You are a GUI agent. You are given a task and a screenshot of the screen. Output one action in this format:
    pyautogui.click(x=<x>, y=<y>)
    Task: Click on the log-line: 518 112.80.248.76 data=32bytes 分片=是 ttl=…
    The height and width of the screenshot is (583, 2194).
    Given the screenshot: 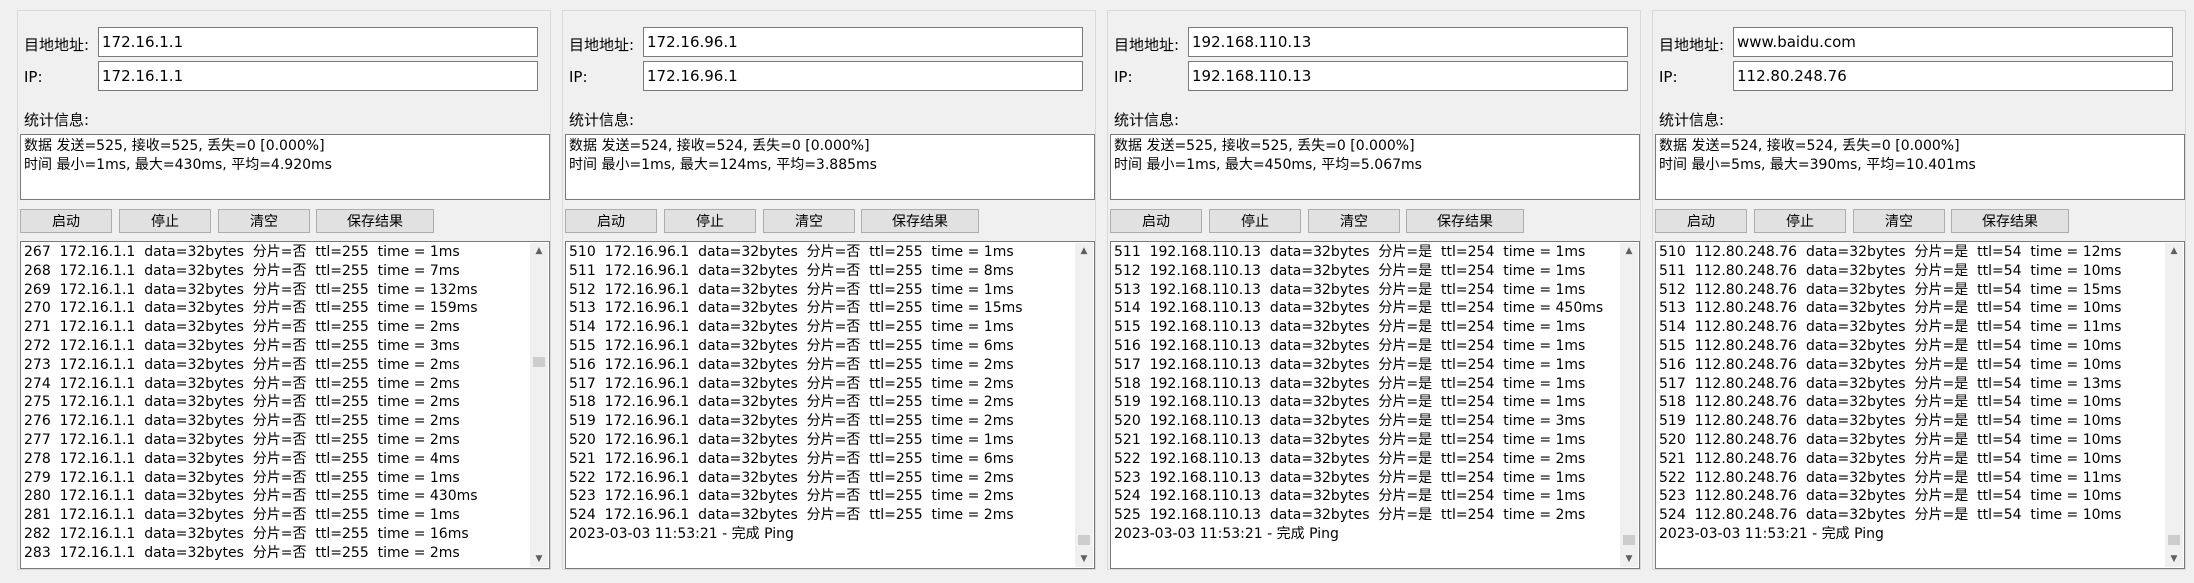 What is the action you would take?
    pyautogui.click(x=1890, y=402)
    